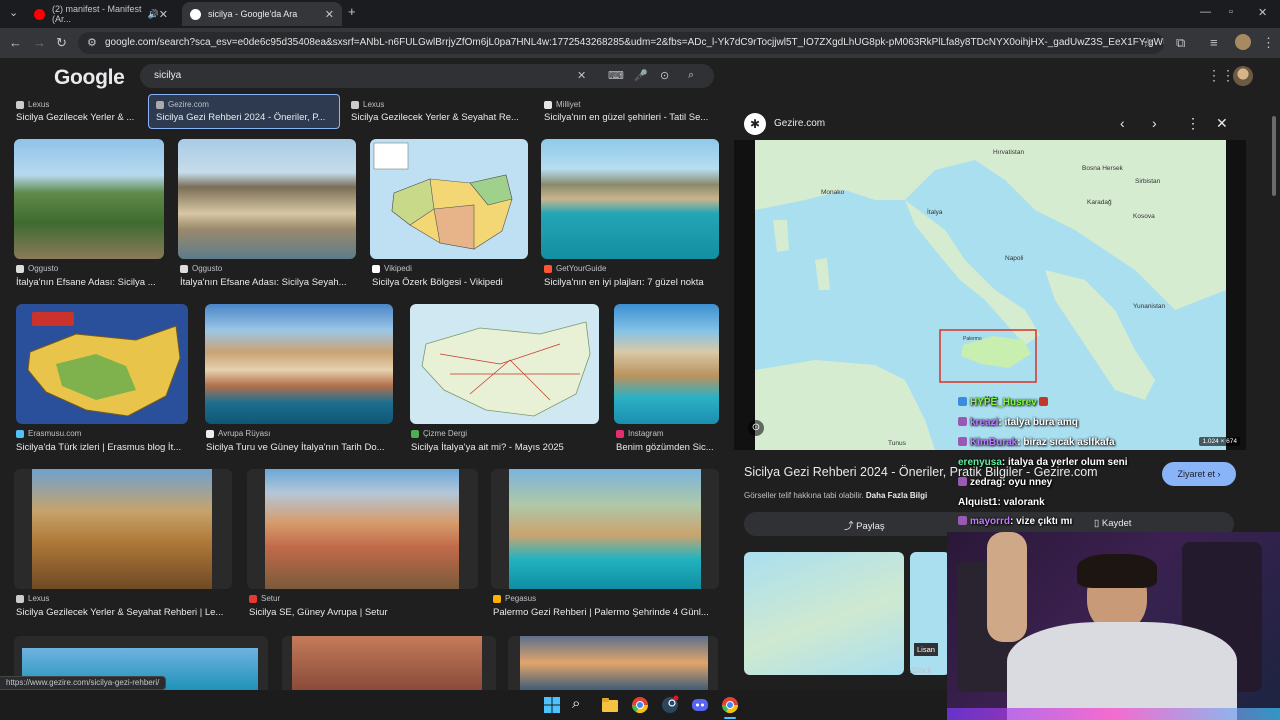 This screenshot has width=1280, height=720. I want to click on keyboard-icon: ⌨, so click(616, 75).